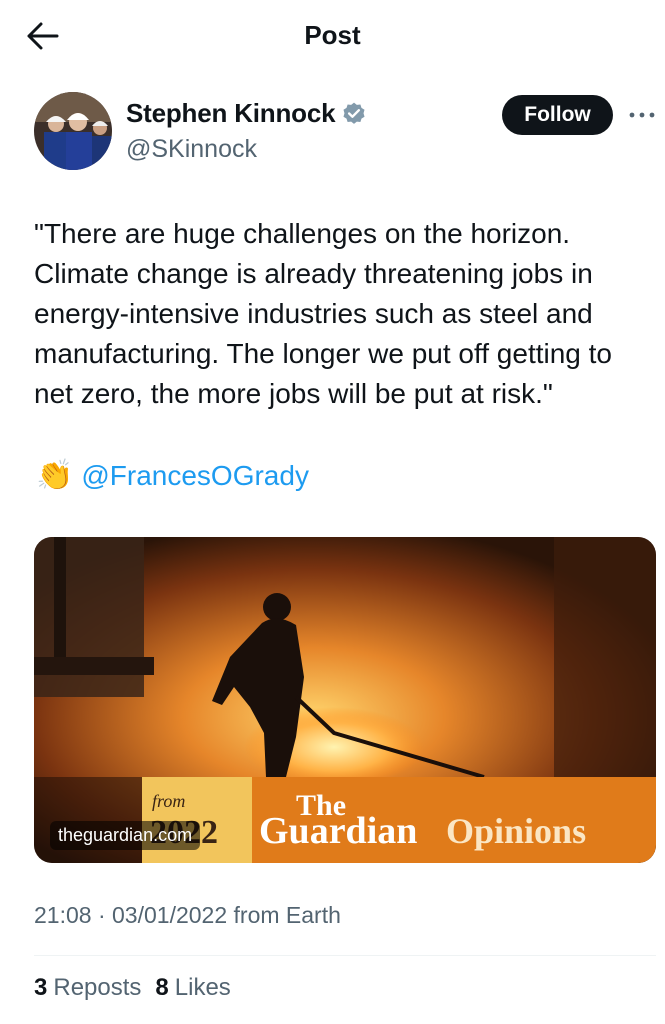  Describe the element at coordinates (246, 149) in the screenshot. I see `author-handle: @SKinnock` at that location.